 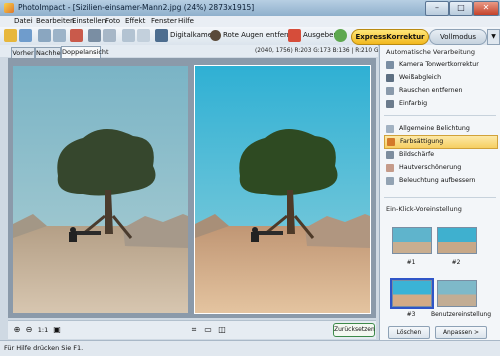 What do you see at coordinates (437, 8) in the screenshot?
I see `minimize-button: –` at bounding box center [437, 8].